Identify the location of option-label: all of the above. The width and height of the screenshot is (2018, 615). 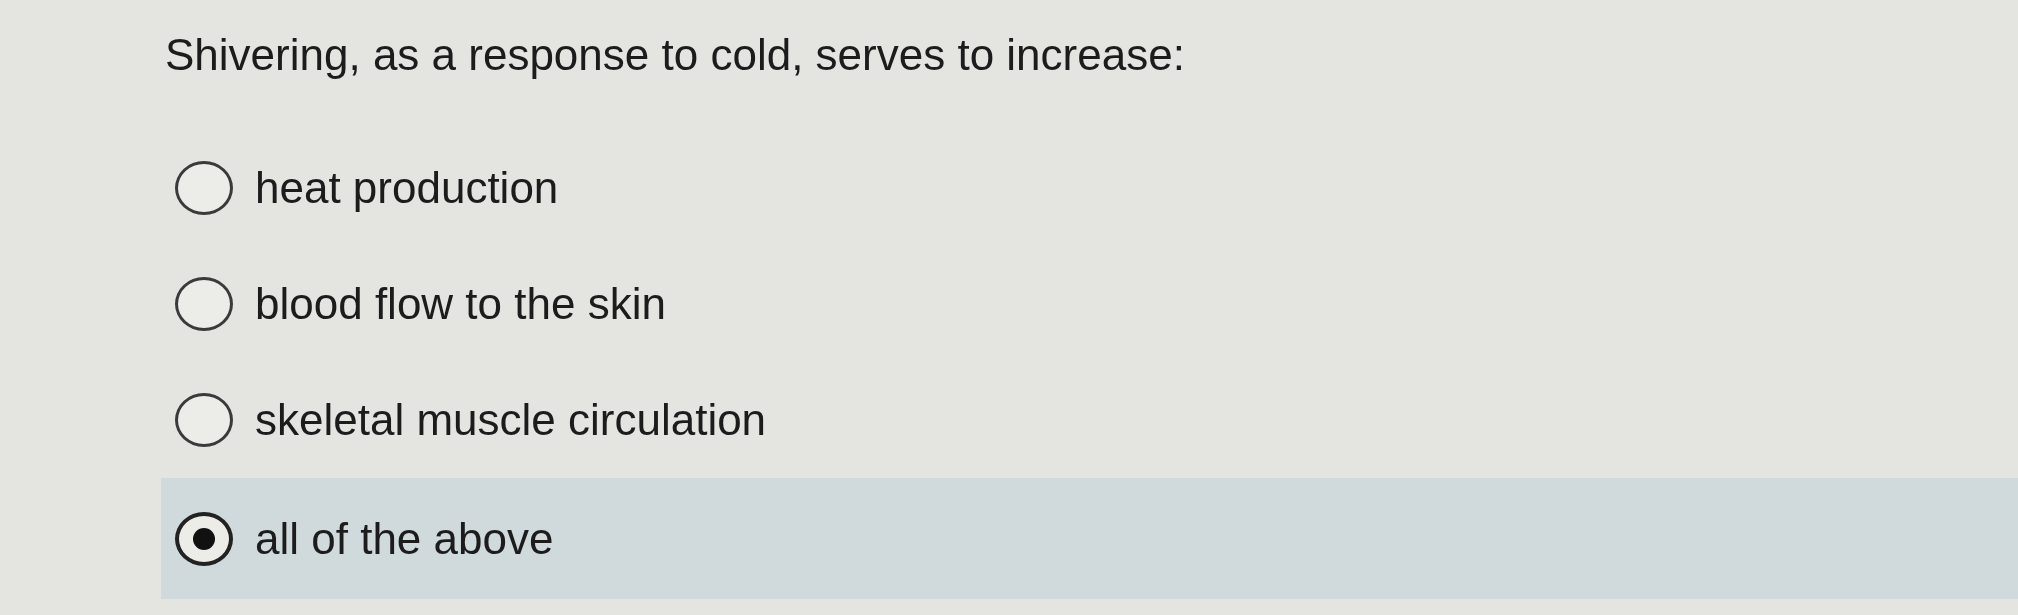
(404, 538).